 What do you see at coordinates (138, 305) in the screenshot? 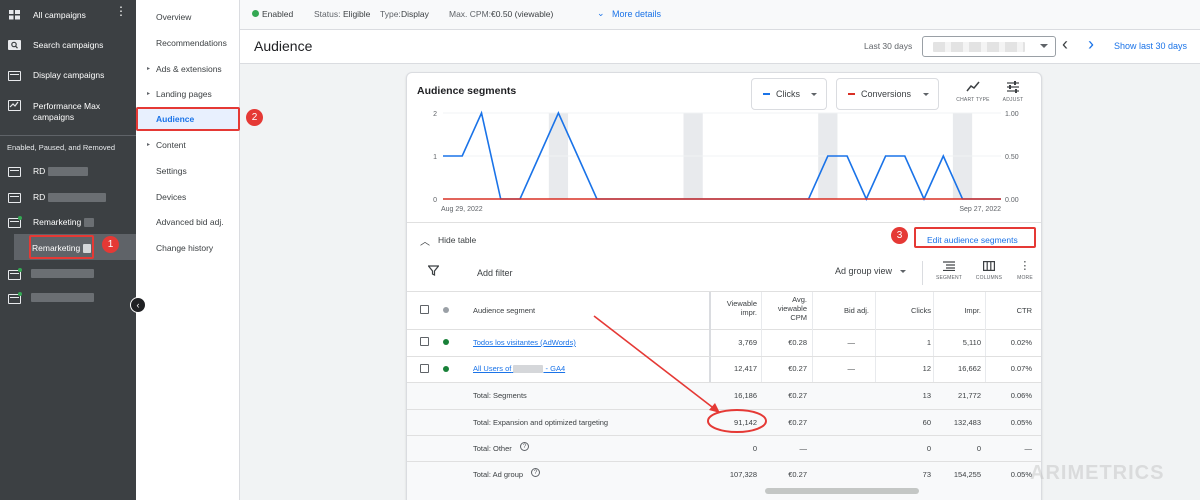
I see `collapse-nav-button: ‹` at bounding box center [138, 305].